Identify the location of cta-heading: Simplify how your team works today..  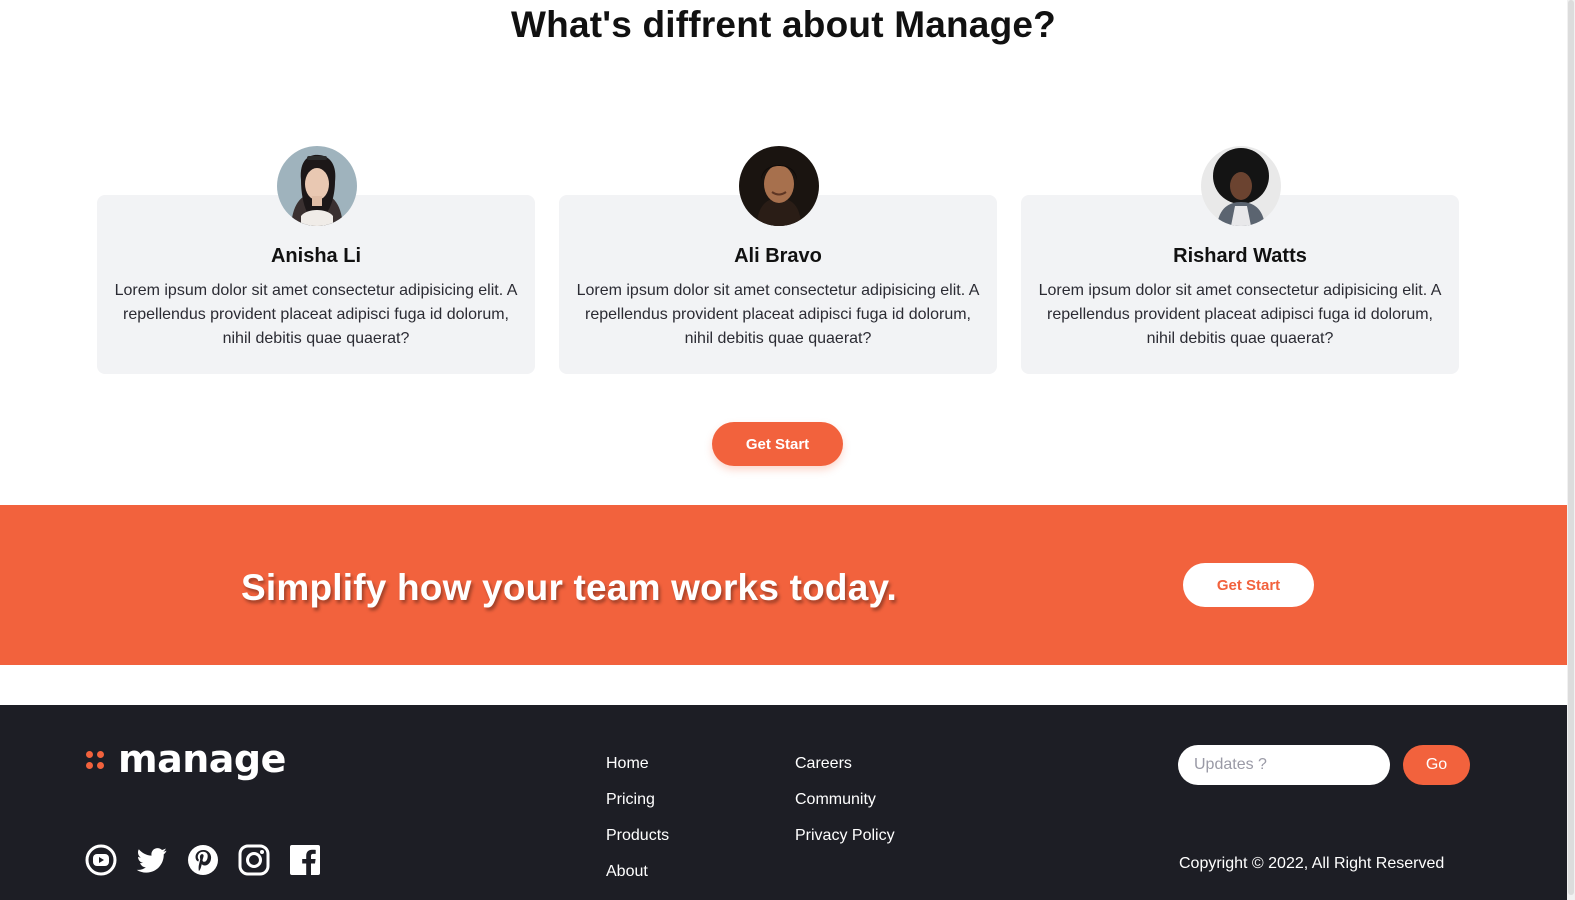
(569, 587).